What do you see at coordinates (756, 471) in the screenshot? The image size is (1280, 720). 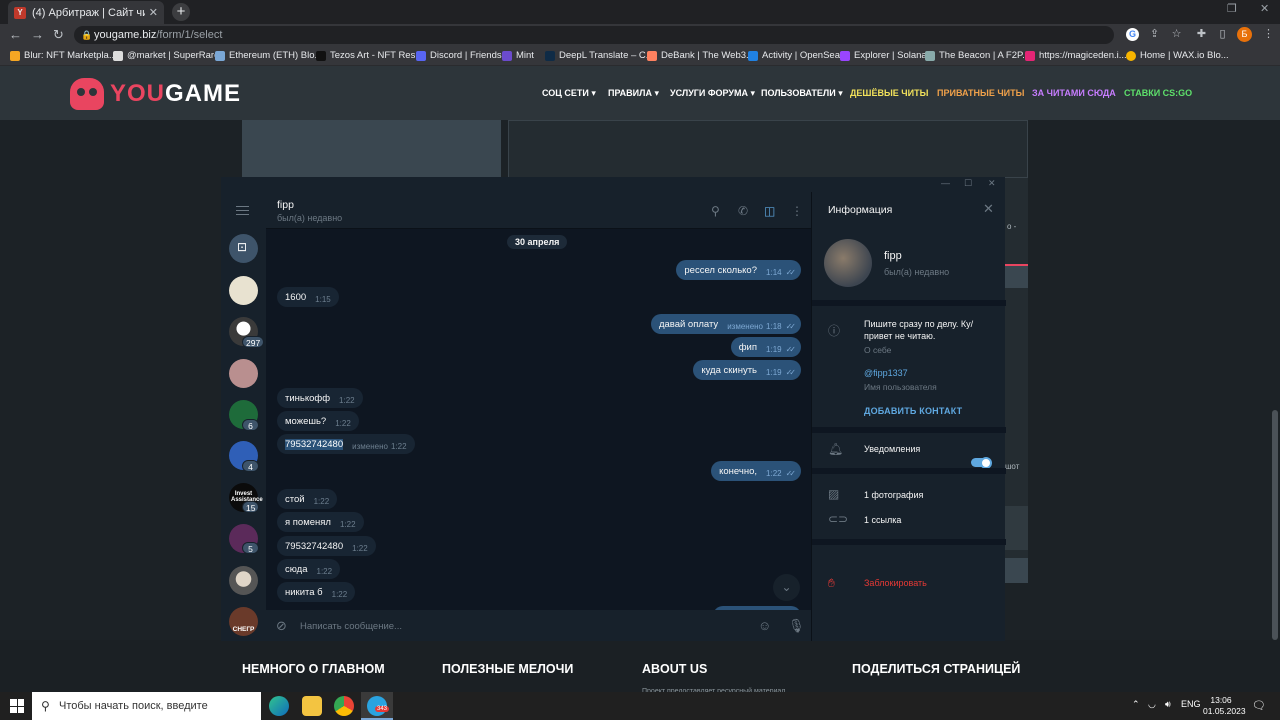 I see `message-bubble-outgoing: конечно, 1:22 ✓✓` at bounding box center [756, 471].